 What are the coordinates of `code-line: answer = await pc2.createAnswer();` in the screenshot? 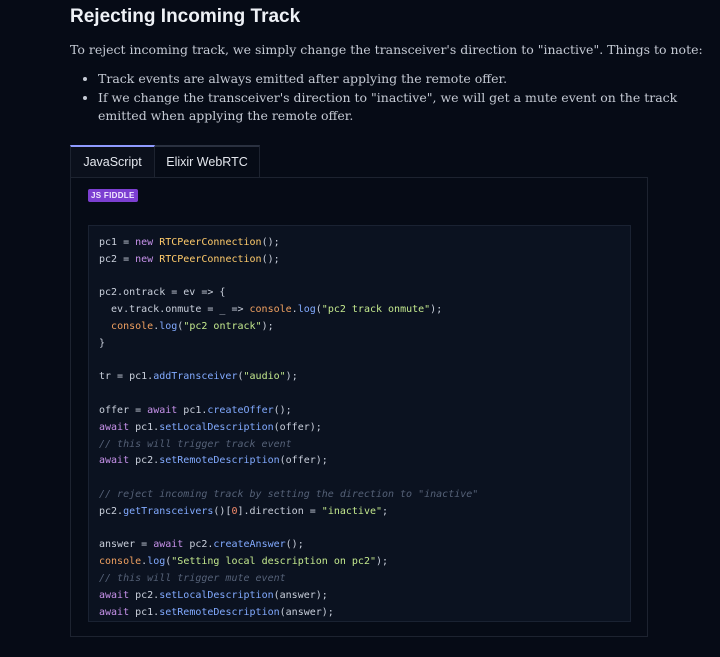 It's located at (359, 545).